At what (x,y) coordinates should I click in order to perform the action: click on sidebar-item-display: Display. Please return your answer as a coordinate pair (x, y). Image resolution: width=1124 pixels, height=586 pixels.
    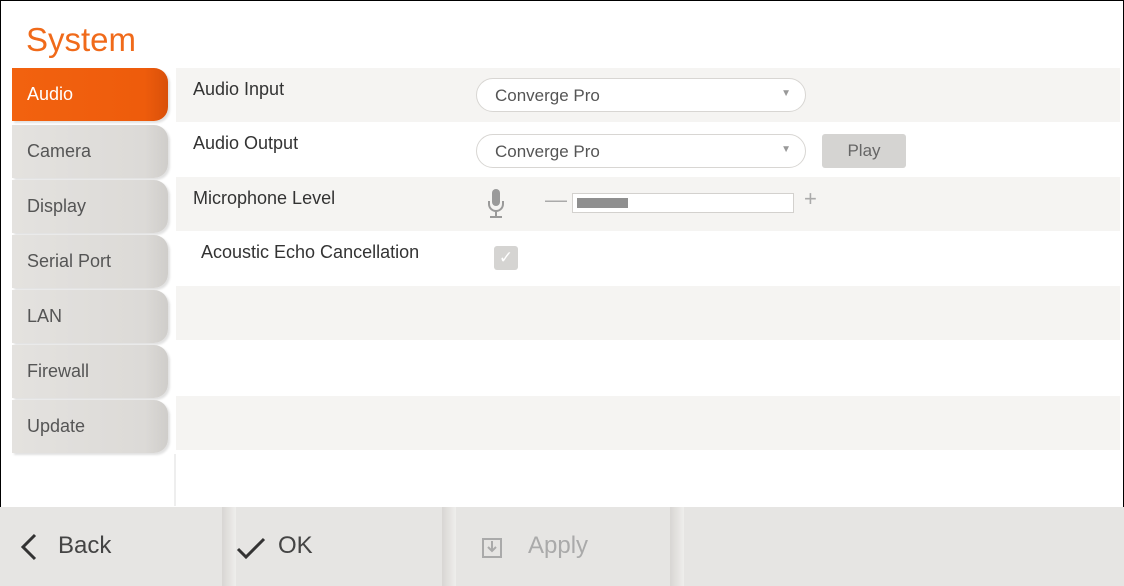
    Looking at the image, I should click on (90, 206).